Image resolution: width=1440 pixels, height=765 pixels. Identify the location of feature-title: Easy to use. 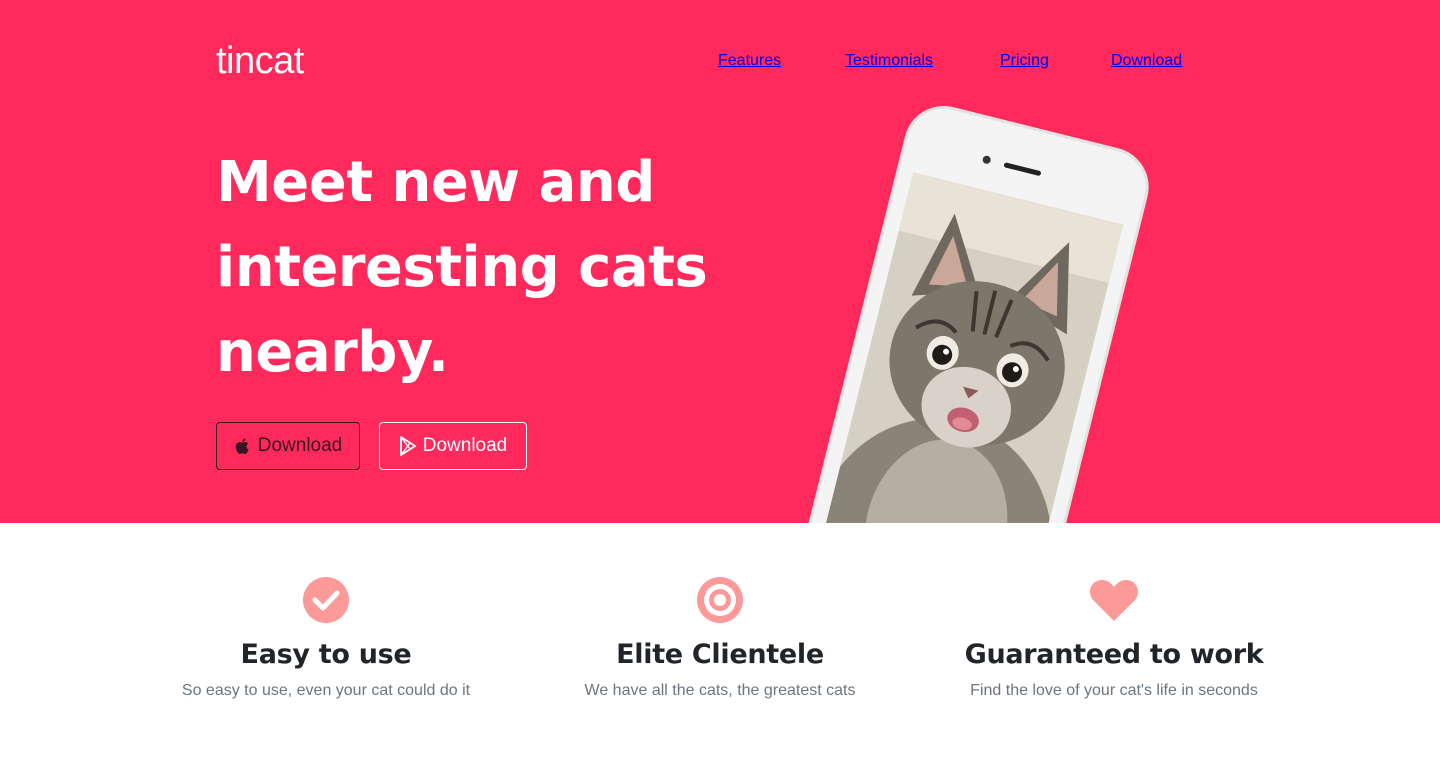
(326, 654).